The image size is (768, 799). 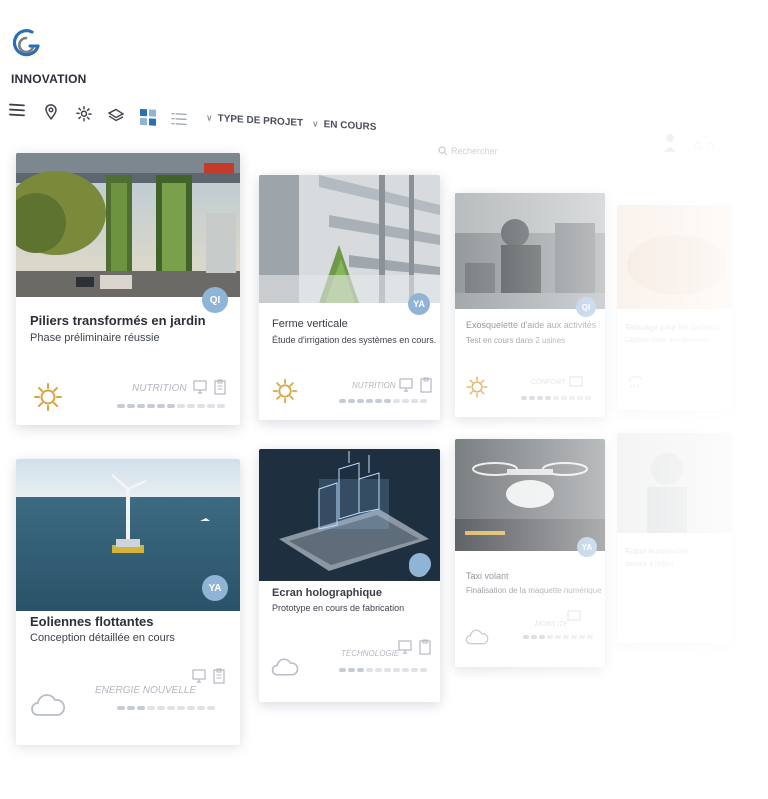 I want to click on card-title: Robot humanoïde, so click(x=657, y=551).